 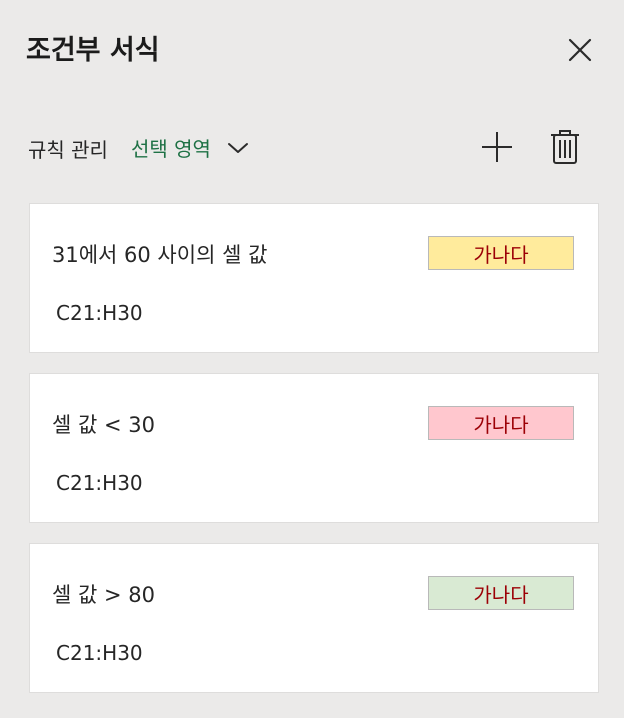 I want to click on manage-rules-label: 규칙 관리, so click(x=68, y=150).